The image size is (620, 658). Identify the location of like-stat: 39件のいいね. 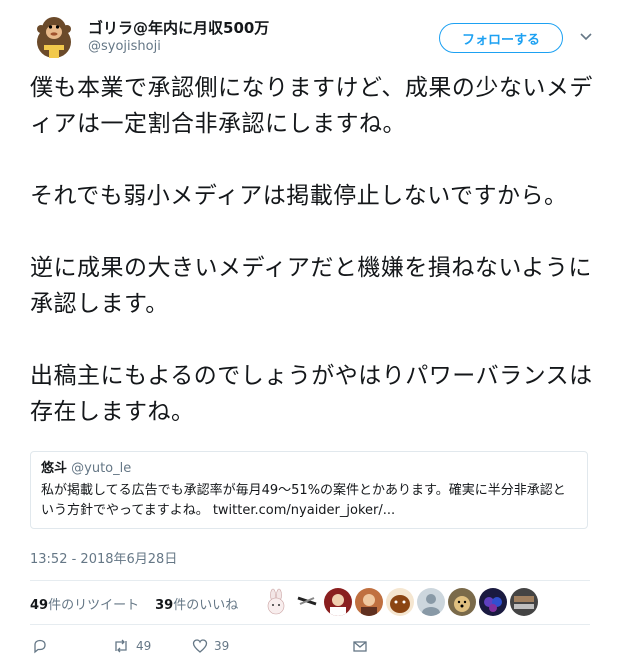
(196, 603).